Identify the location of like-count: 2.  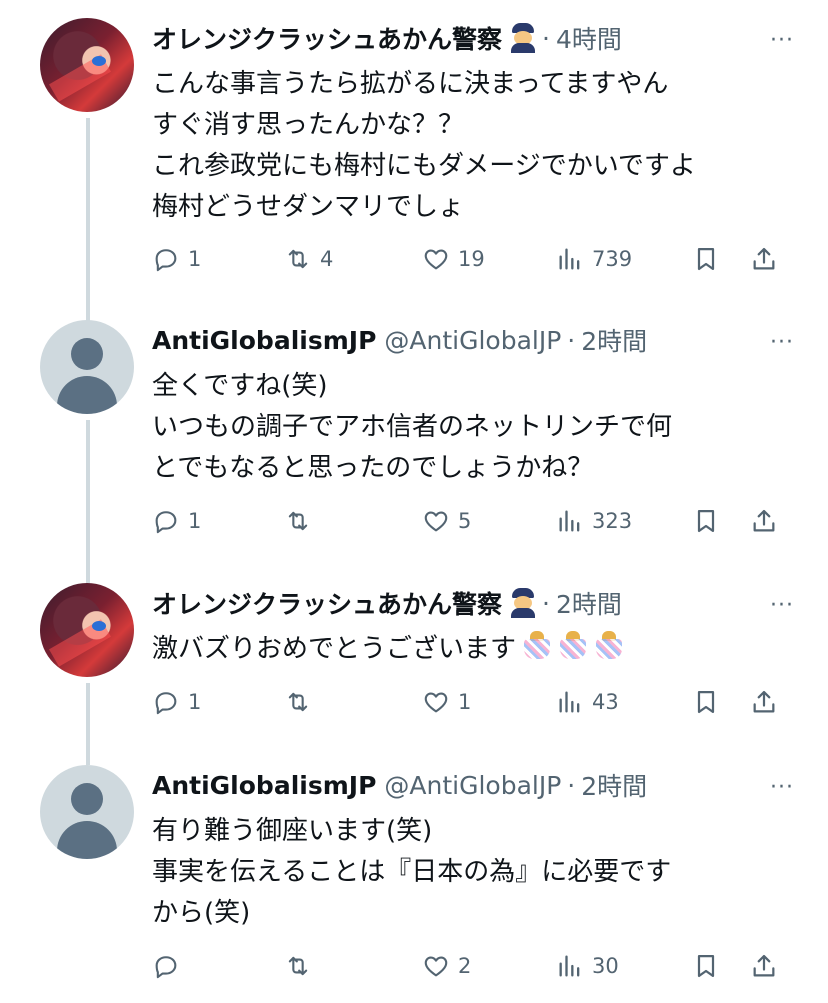
(465, 966).